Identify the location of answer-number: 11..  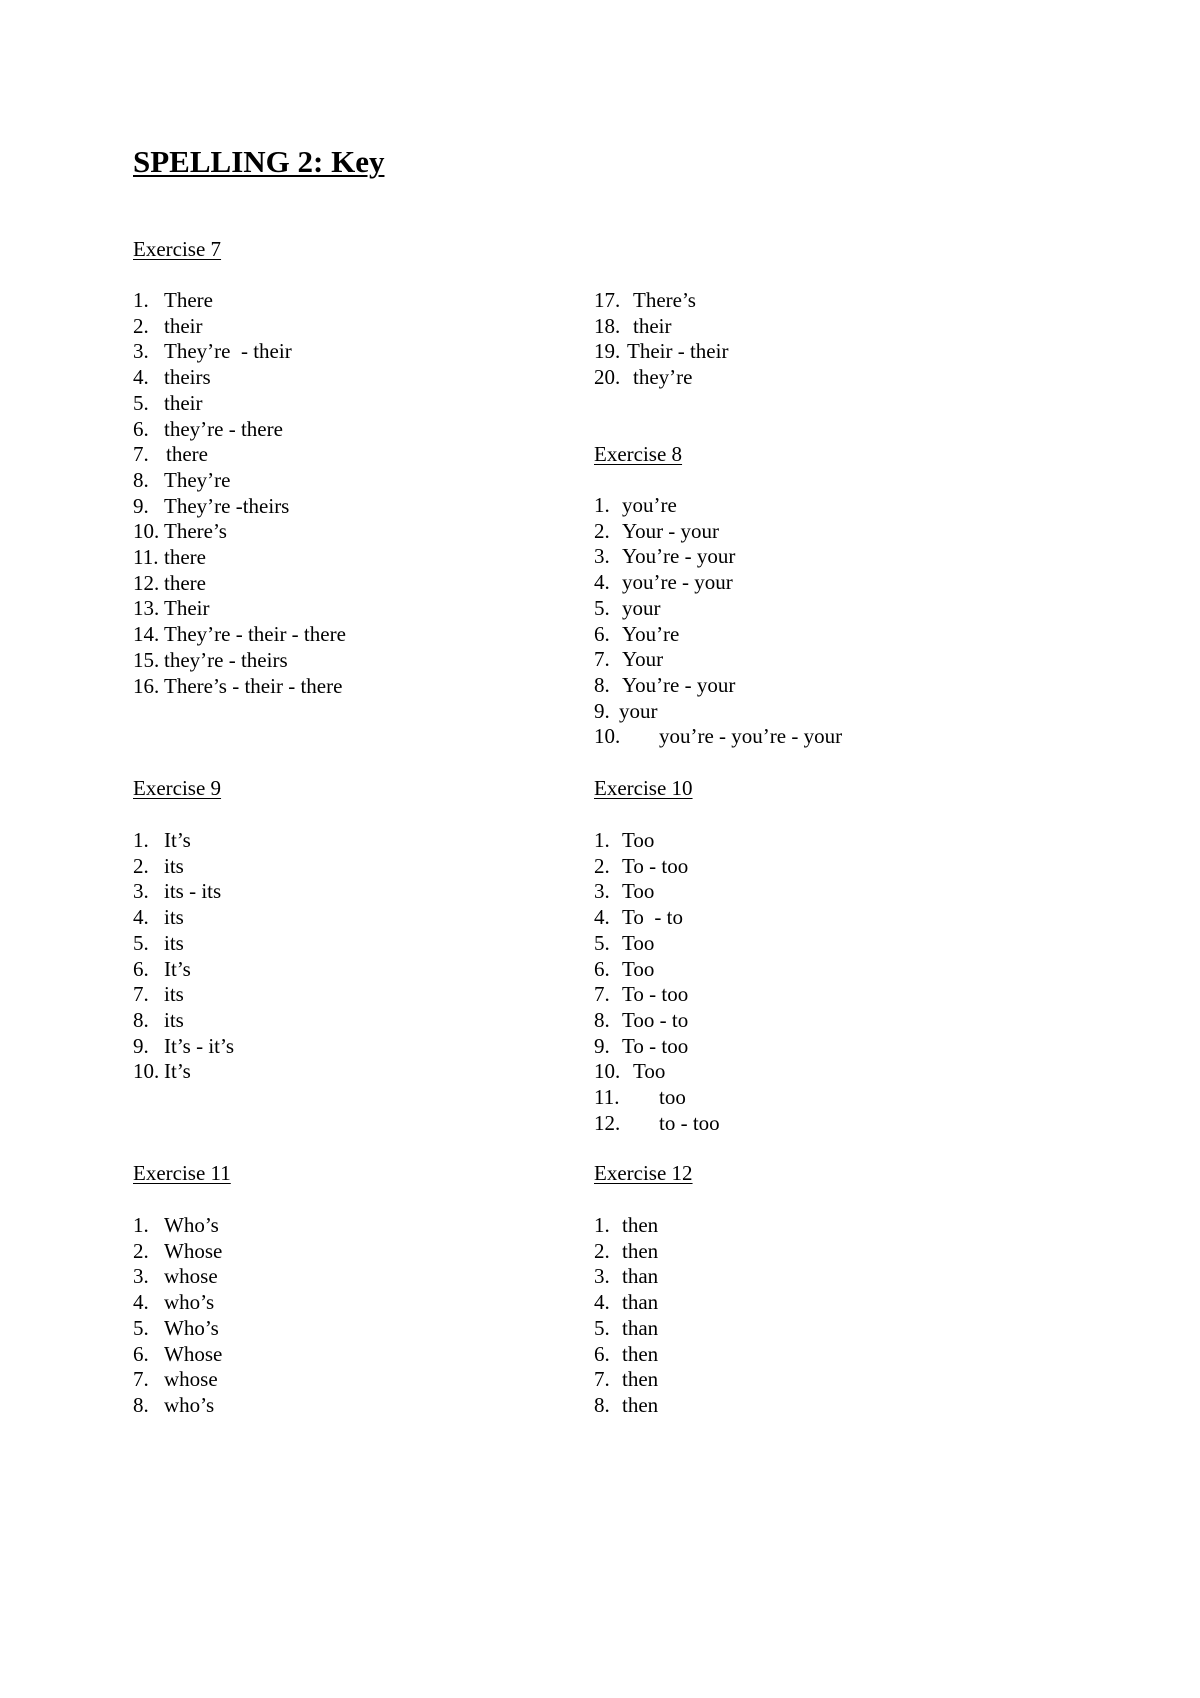
(146, 557).